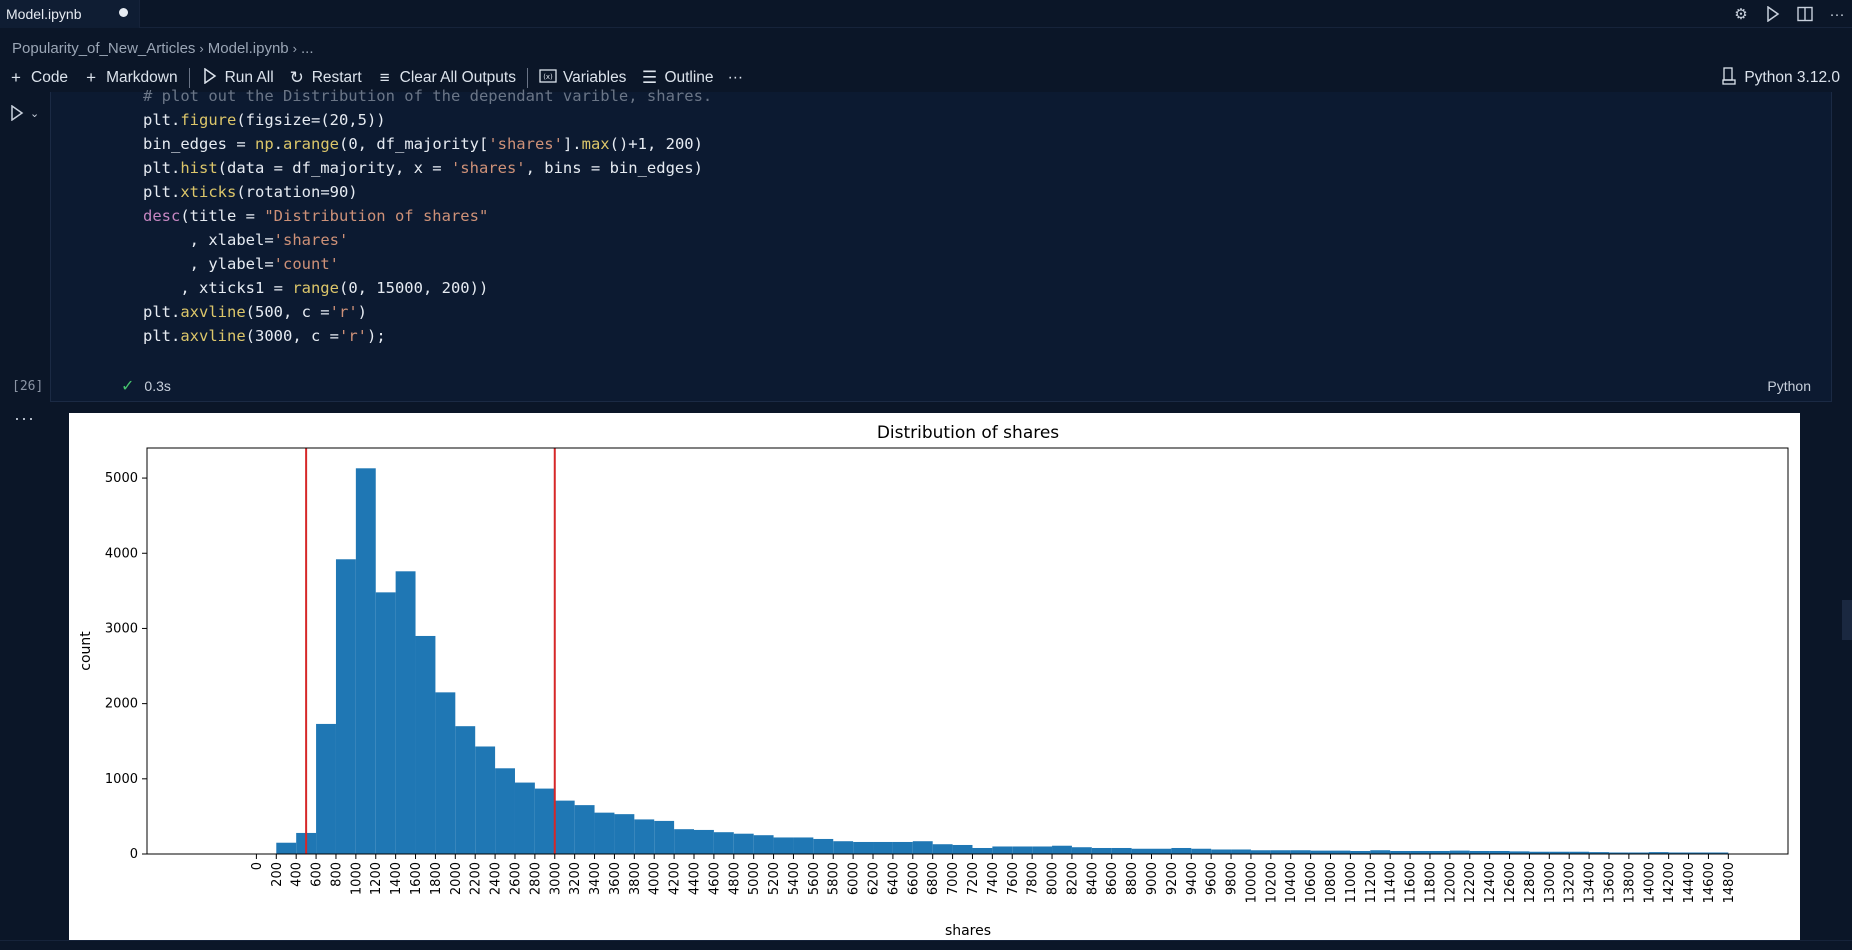 This screenshot has height=950, width=1852. I want to click on x-tick-label: 2200, so click(476, 878).